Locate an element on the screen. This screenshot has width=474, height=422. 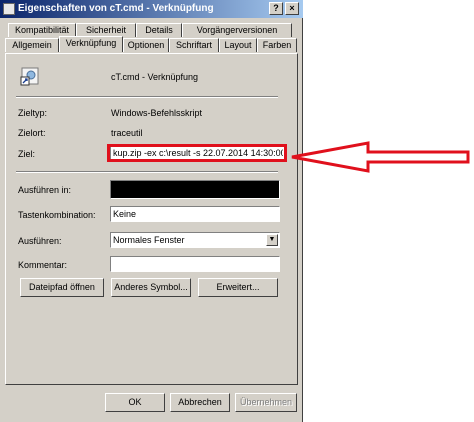
run-select-value: Normales Fenster is located at coordinates (149, 240).